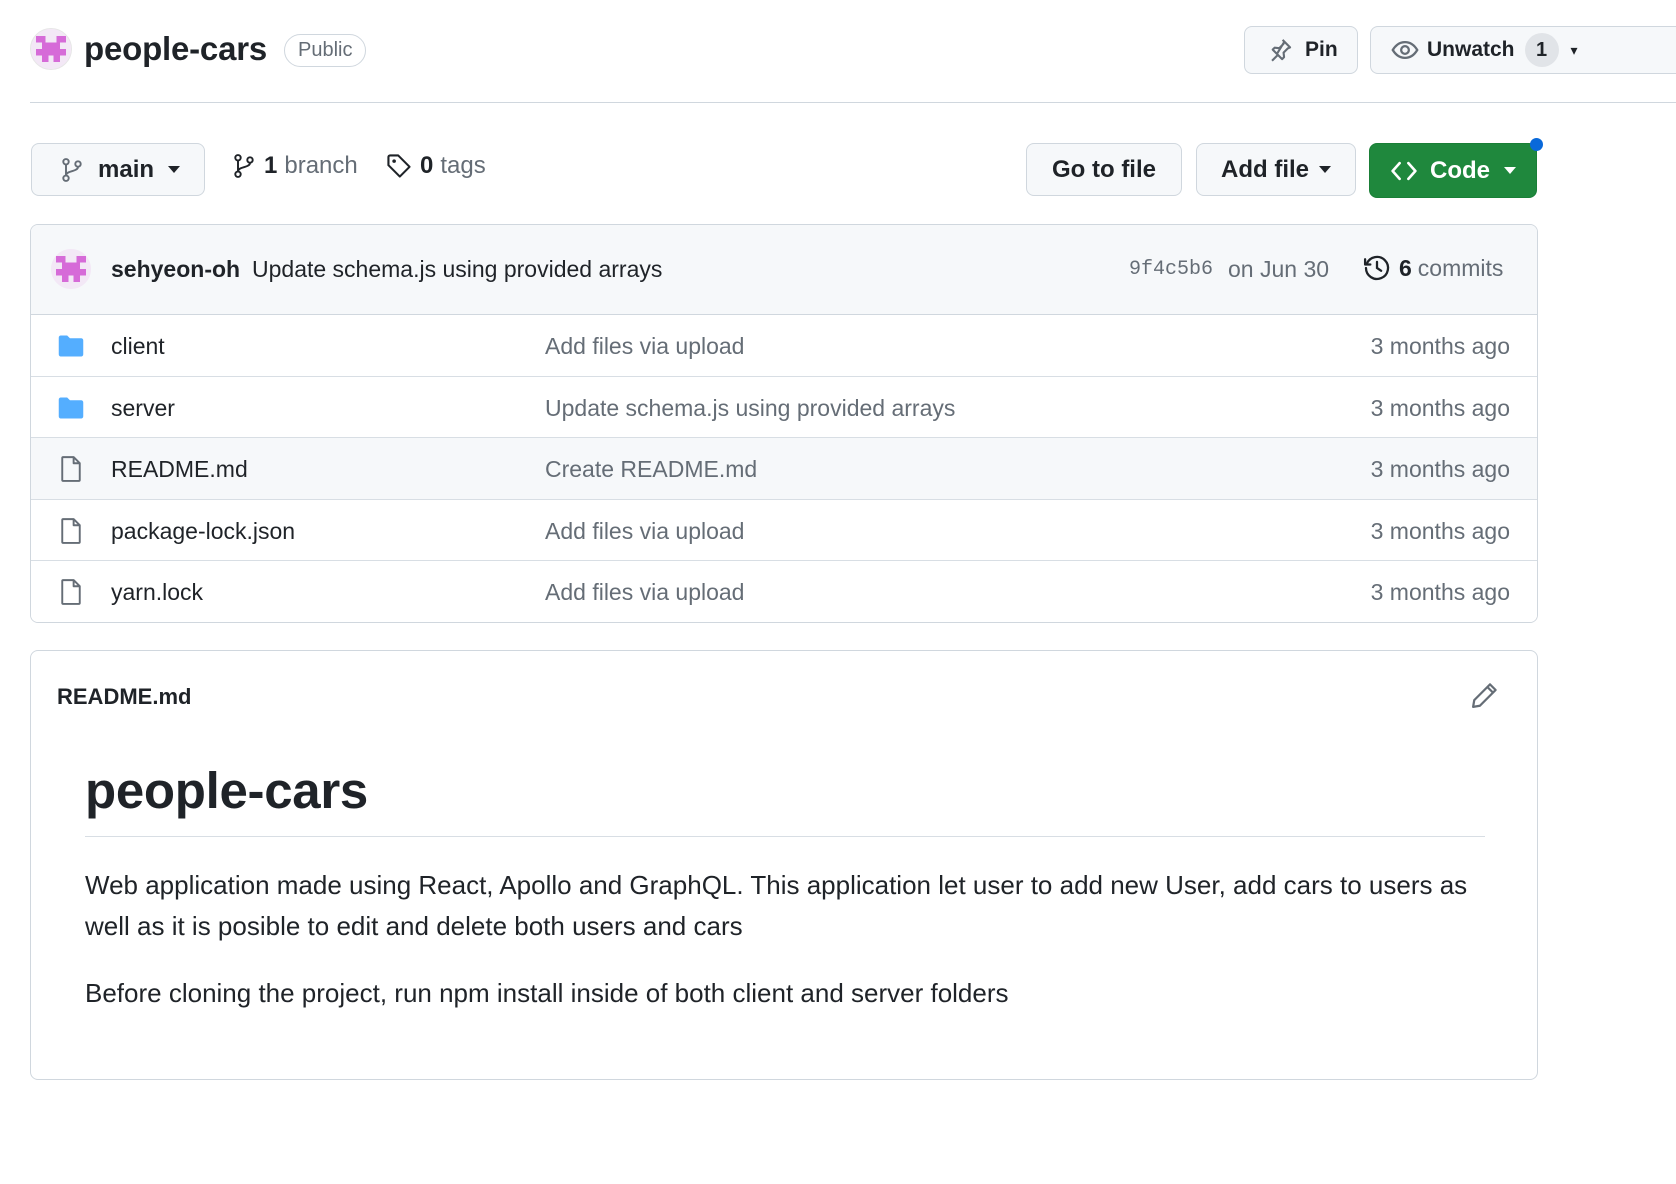  Describe the element at coordinates (271, 165) in the screenshot. I see `branch-count: 1` at that location.